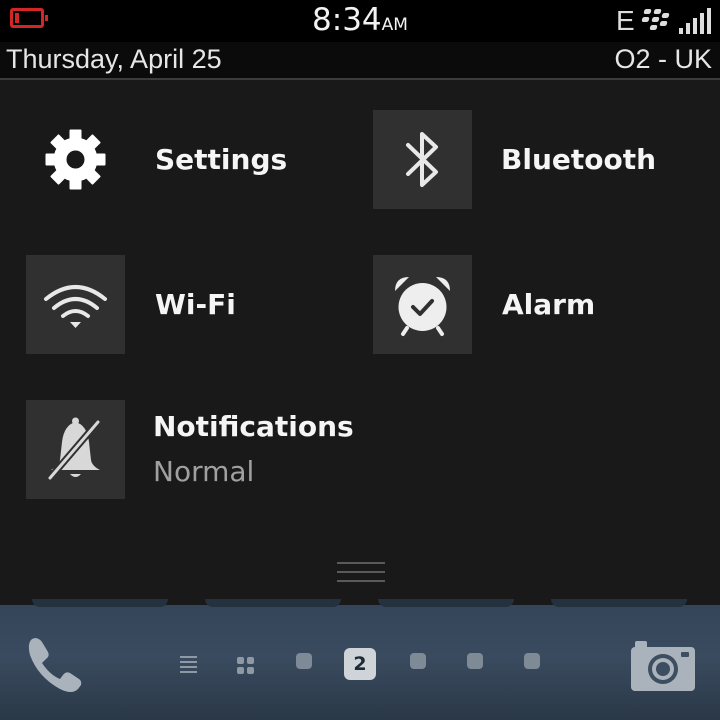 The image size is (720, 720). I want to click on date-bar: Thursday, April 25 O2 - UK, so click(360, 61).